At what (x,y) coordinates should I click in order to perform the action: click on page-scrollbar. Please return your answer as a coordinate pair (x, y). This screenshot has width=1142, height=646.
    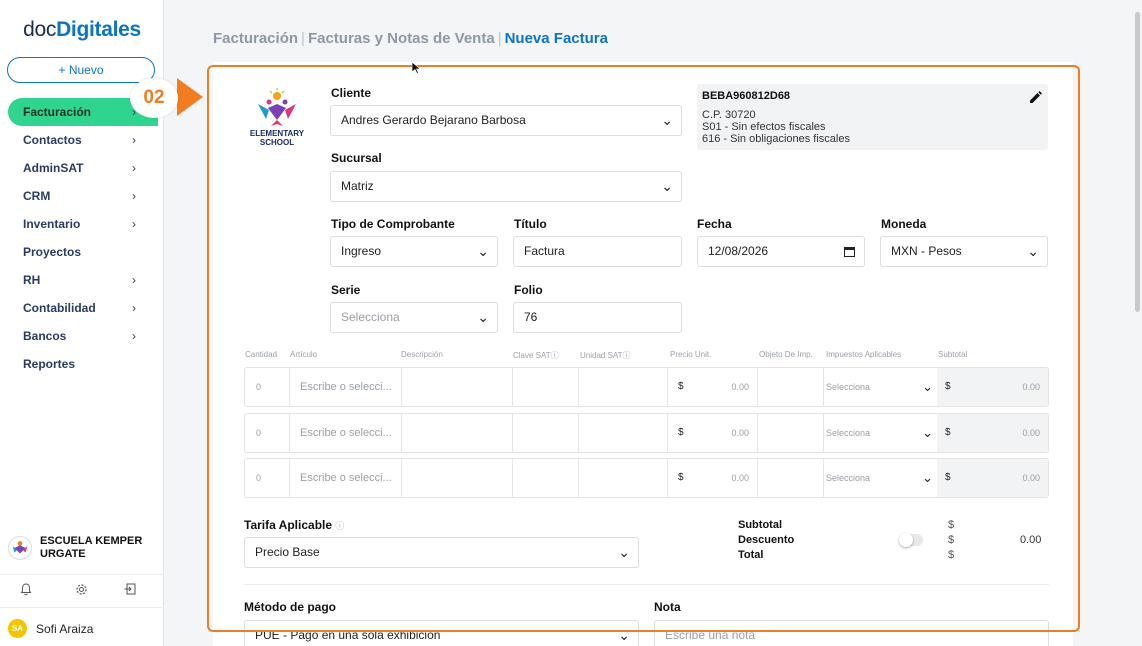
    Looking at the image, I should click on (1137, 323).